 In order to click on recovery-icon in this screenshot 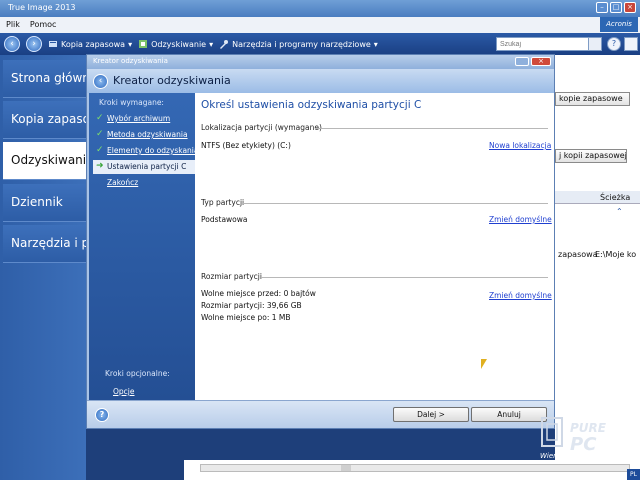, I will do `click(143, 44)`.